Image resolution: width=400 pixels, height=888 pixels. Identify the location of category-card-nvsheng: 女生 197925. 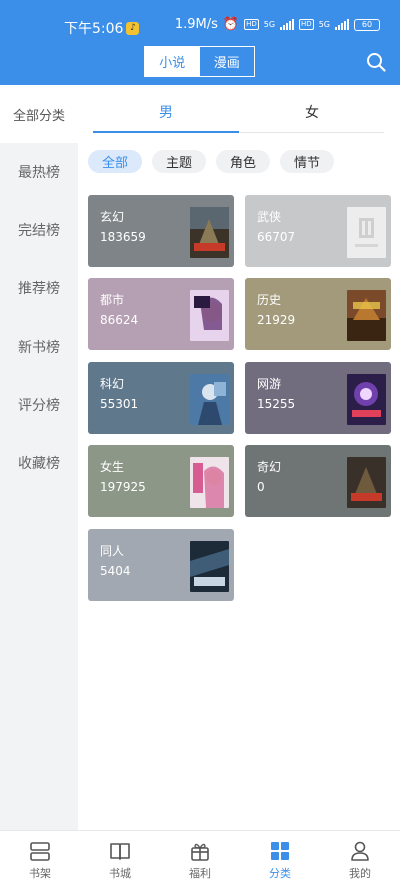
(161, 481).